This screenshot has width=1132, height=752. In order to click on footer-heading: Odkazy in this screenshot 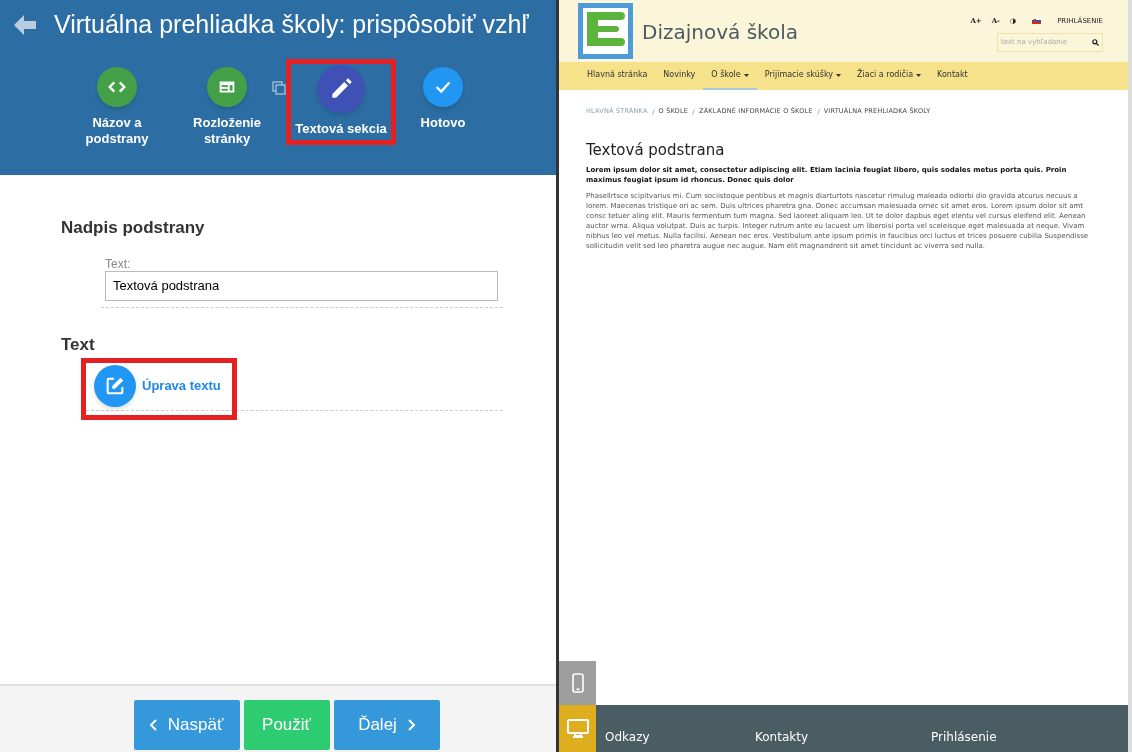, I will do `click(628, 737)`.